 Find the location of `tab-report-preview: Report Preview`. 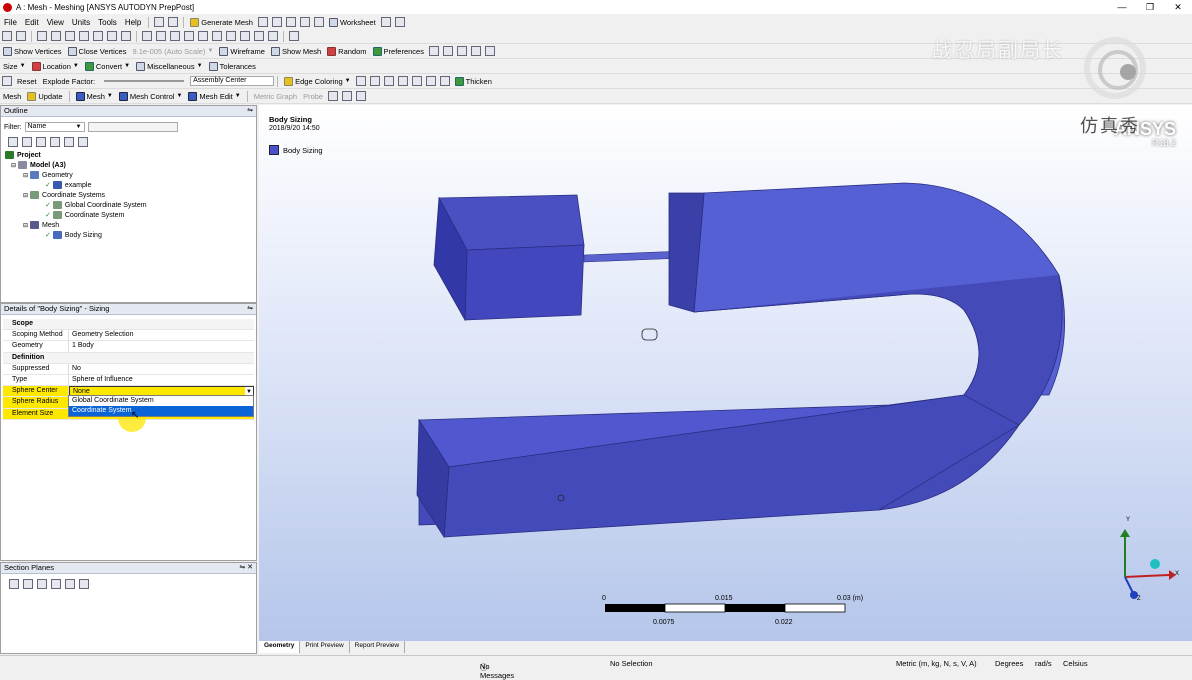

tab-report-preview: Report Preview is located at coordinates (378, 647).